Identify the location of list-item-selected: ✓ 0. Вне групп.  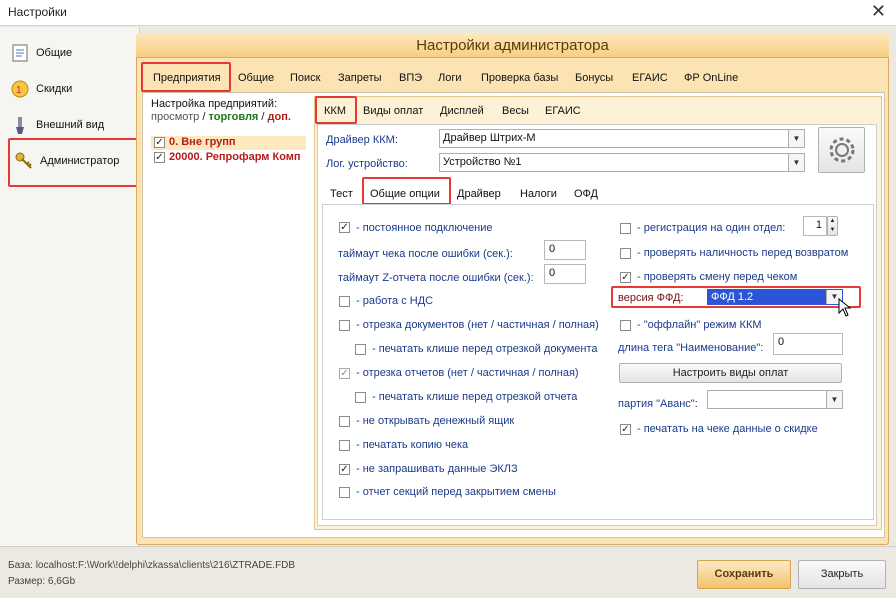
(228, 143).